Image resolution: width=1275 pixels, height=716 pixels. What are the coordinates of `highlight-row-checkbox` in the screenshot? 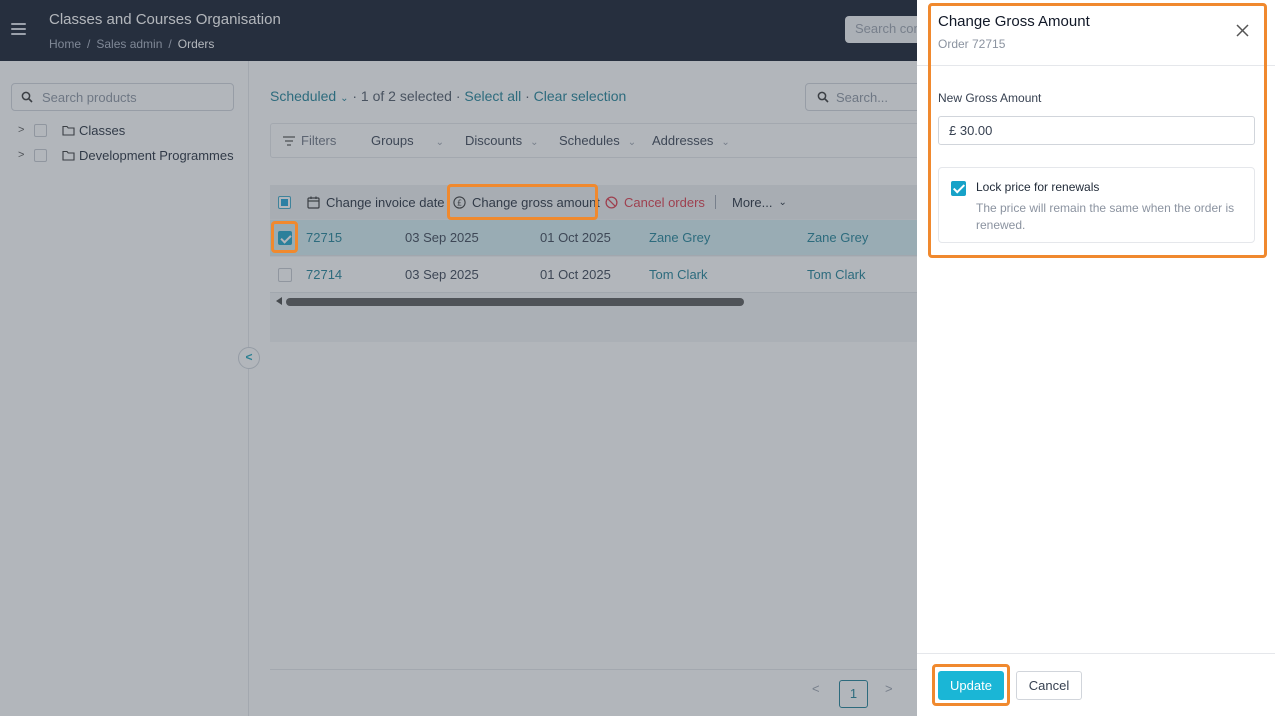 It's located at (284, 237).